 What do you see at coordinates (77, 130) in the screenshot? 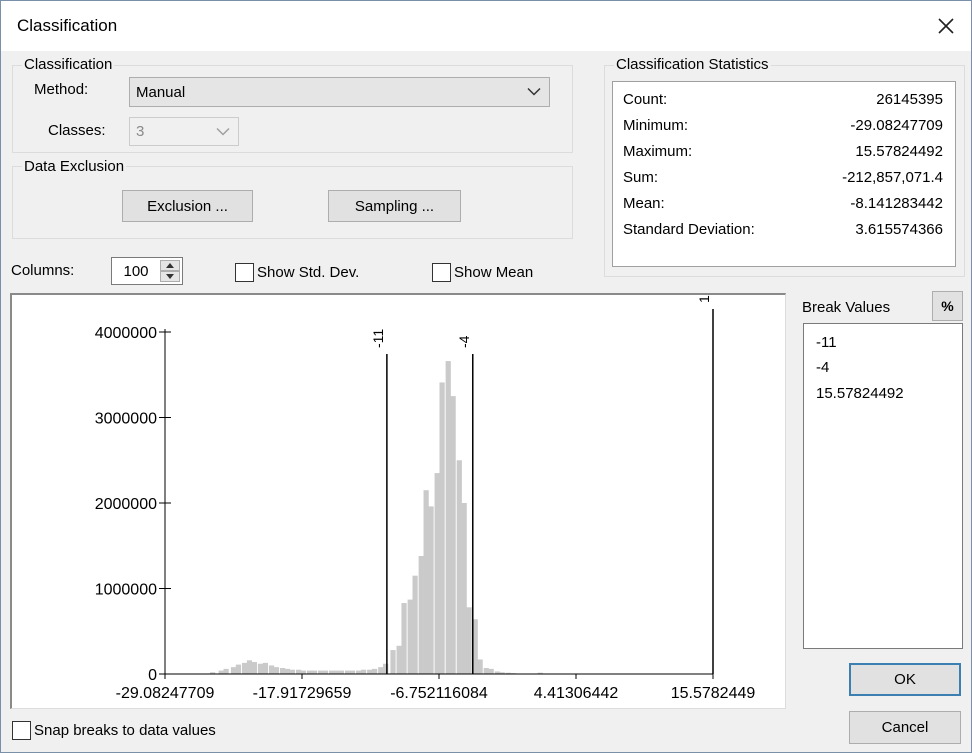
I see `classes-label: Classes:` at bounding box center [77, 130].